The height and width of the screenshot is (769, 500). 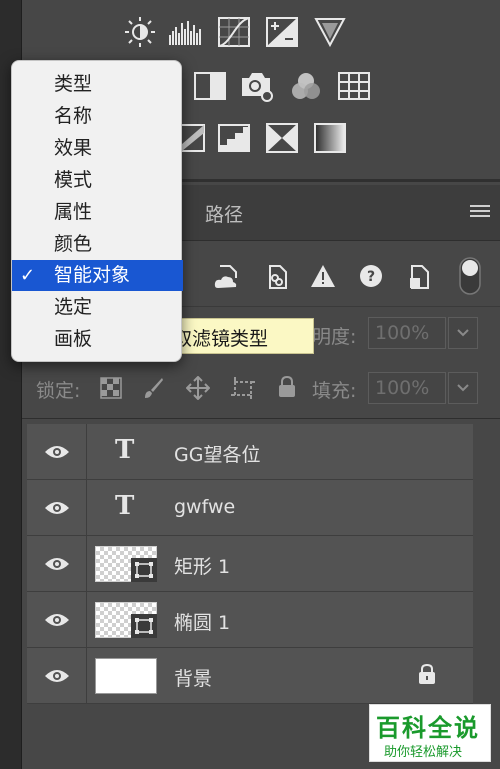 I want to click on layer-name: 矩形 1, so click(x=202, y=565).